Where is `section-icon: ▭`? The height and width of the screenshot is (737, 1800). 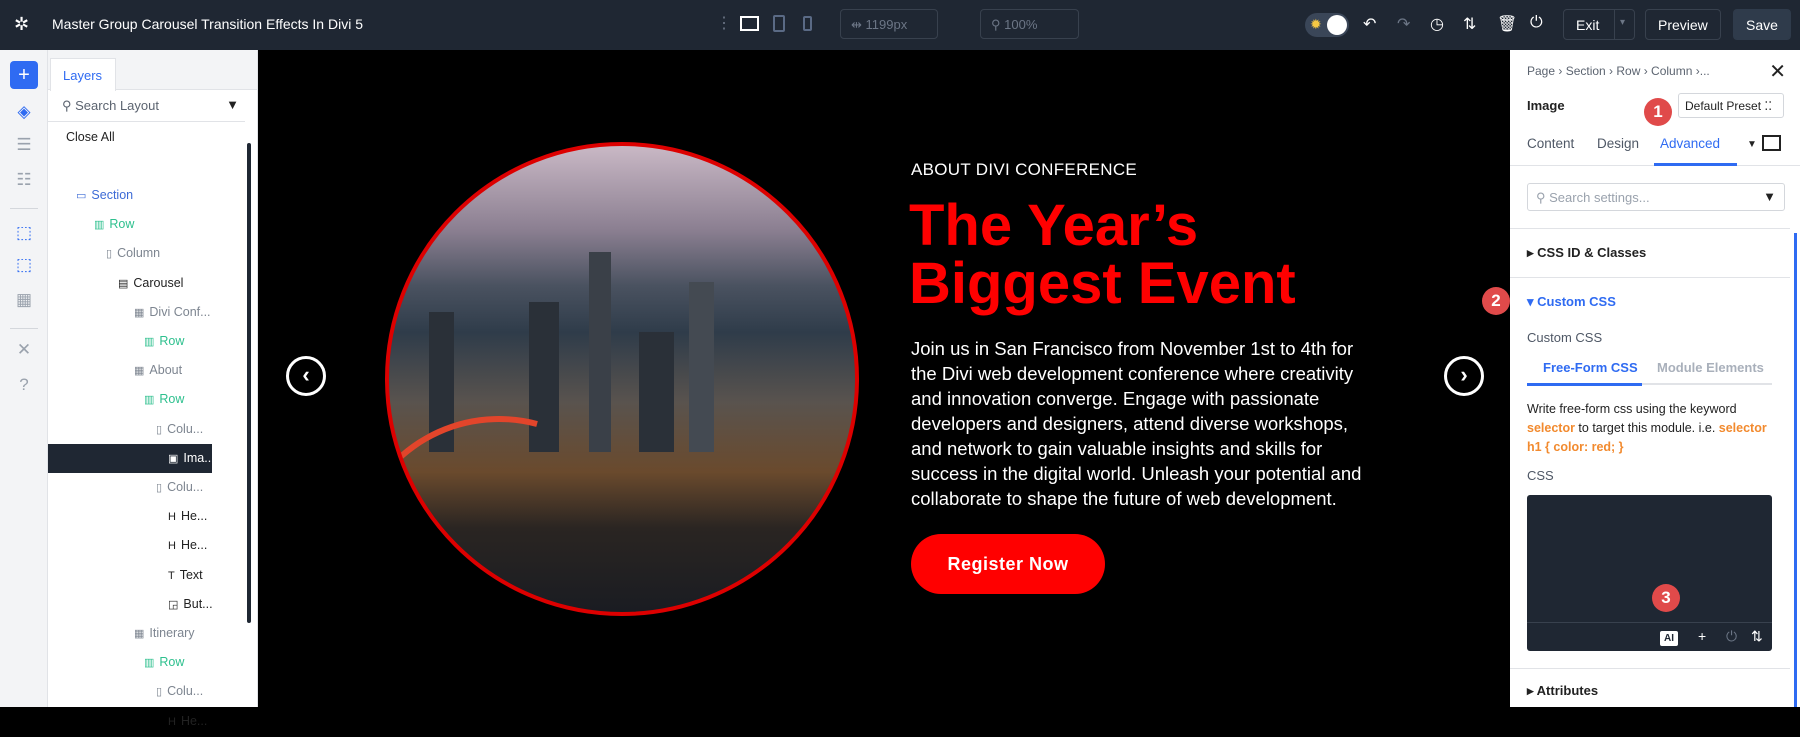 section-icon: ▭ is located at coordinates (81, 196).